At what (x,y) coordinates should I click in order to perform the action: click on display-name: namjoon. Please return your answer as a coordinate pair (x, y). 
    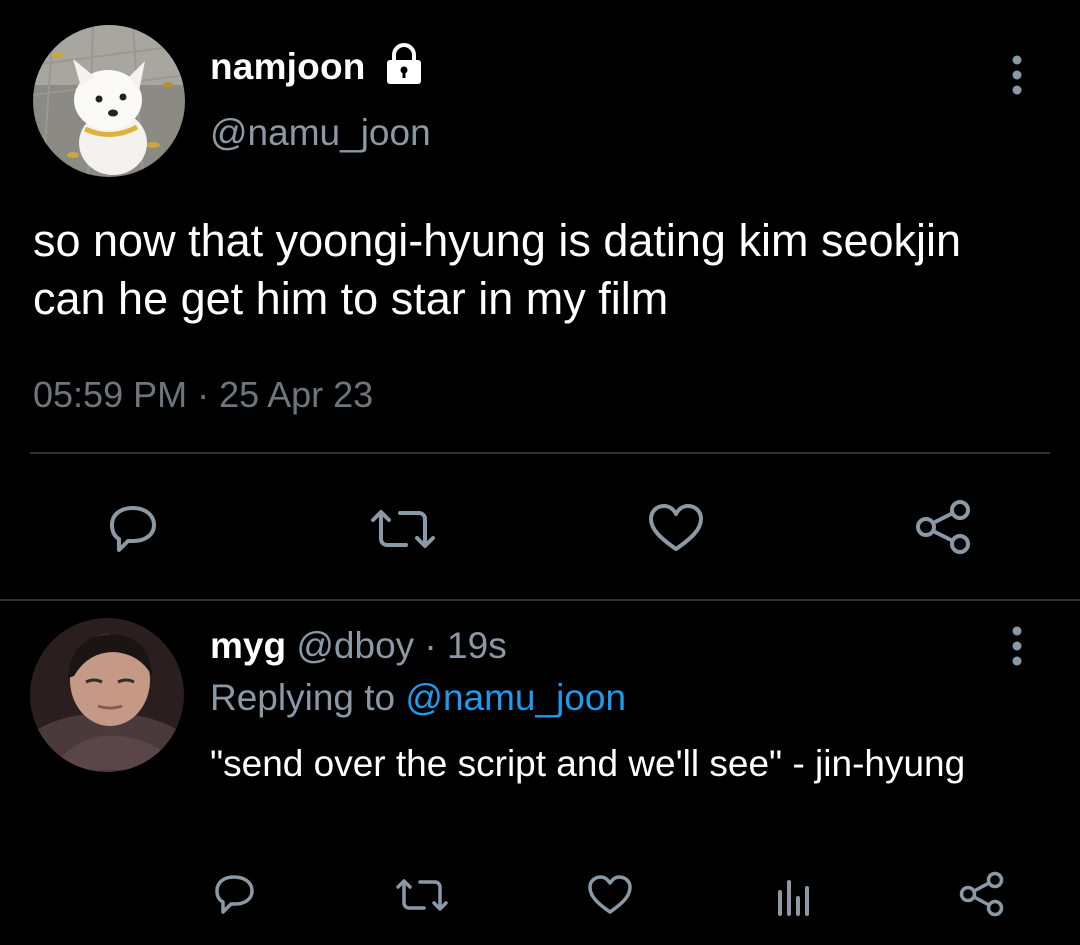
    Looking at the image, I should click on (288, 67).